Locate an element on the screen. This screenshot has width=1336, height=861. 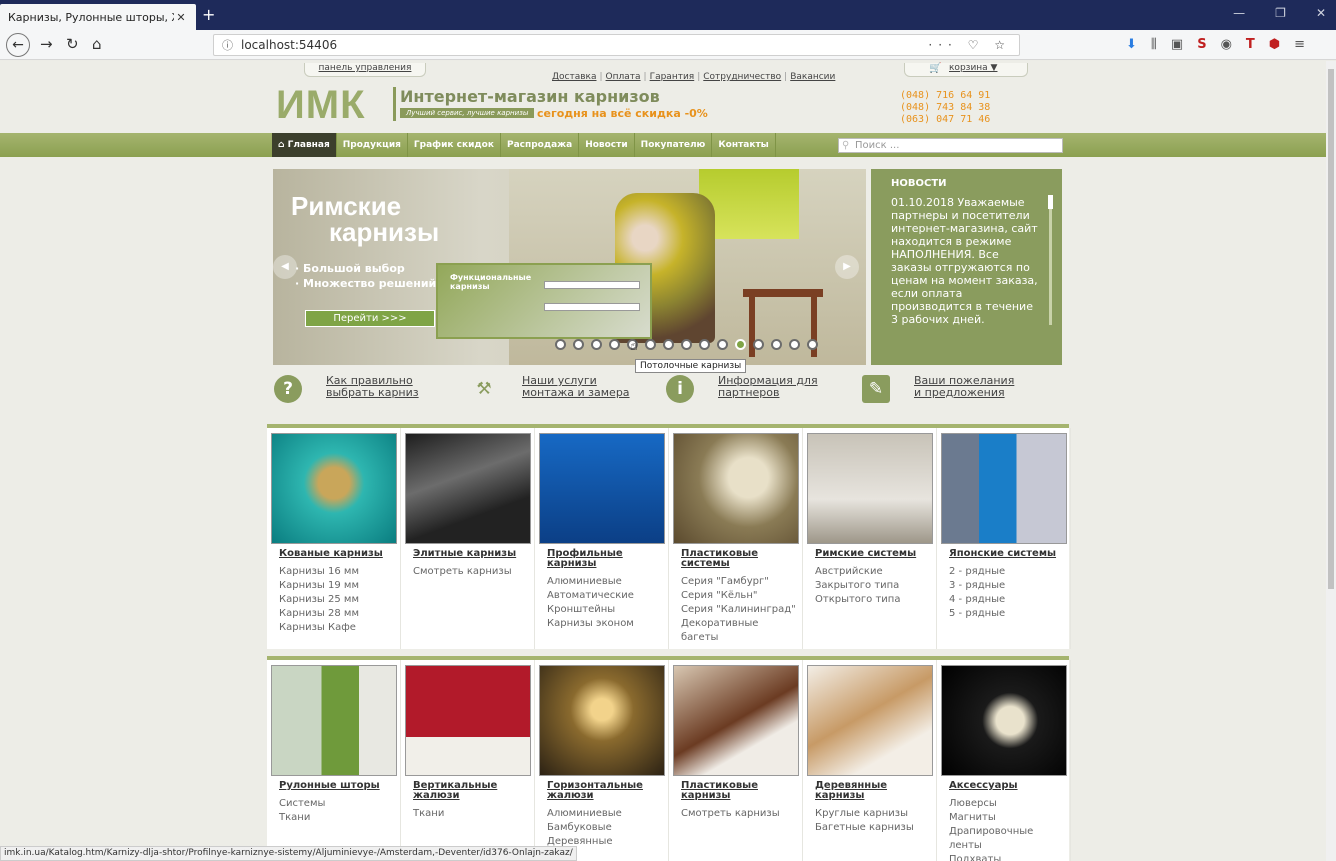
page-actions-icon: ··· ♡ ☆ is located at coordinates (969, 45).